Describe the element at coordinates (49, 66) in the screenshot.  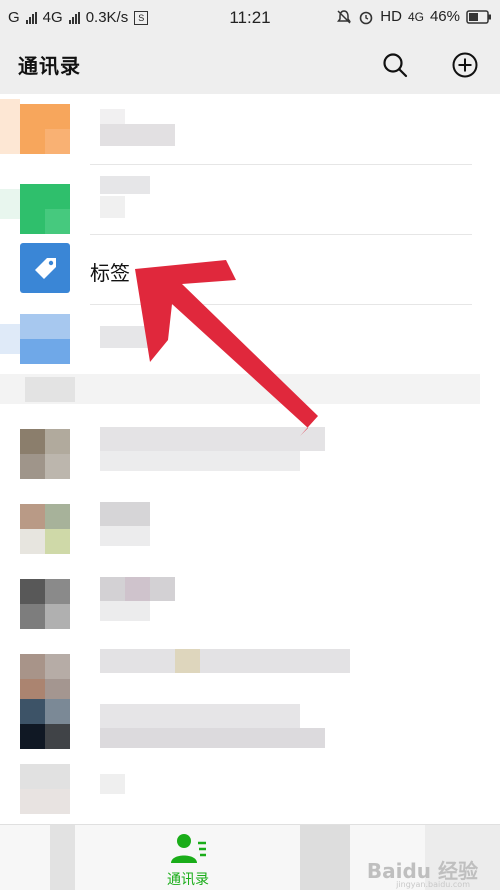
I see `page-title: 通讯录` at that location.